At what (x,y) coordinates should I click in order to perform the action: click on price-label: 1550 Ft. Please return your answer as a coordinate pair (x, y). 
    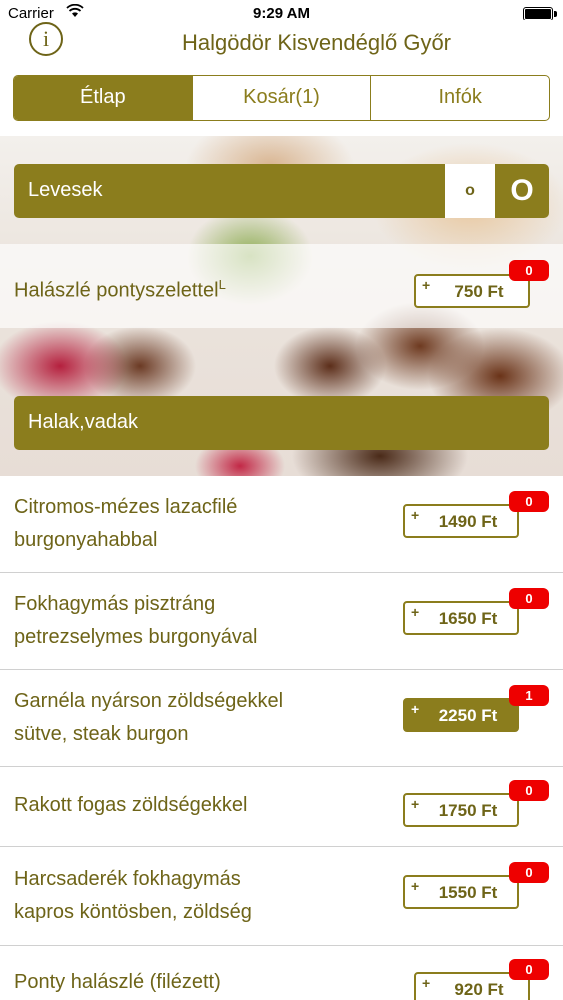
    Looking at the image, I should click on (468, 892).